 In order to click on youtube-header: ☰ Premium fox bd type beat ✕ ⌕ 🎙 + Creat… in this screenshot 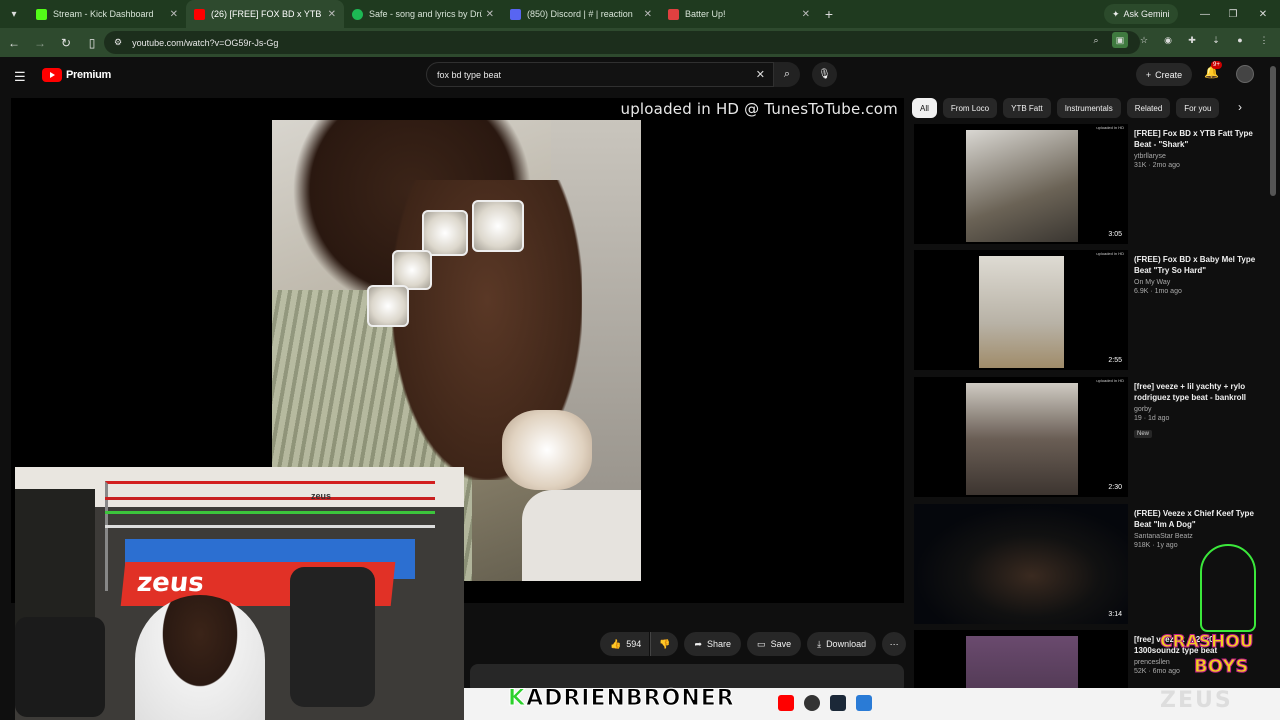, I will do `click(640, 75)`.